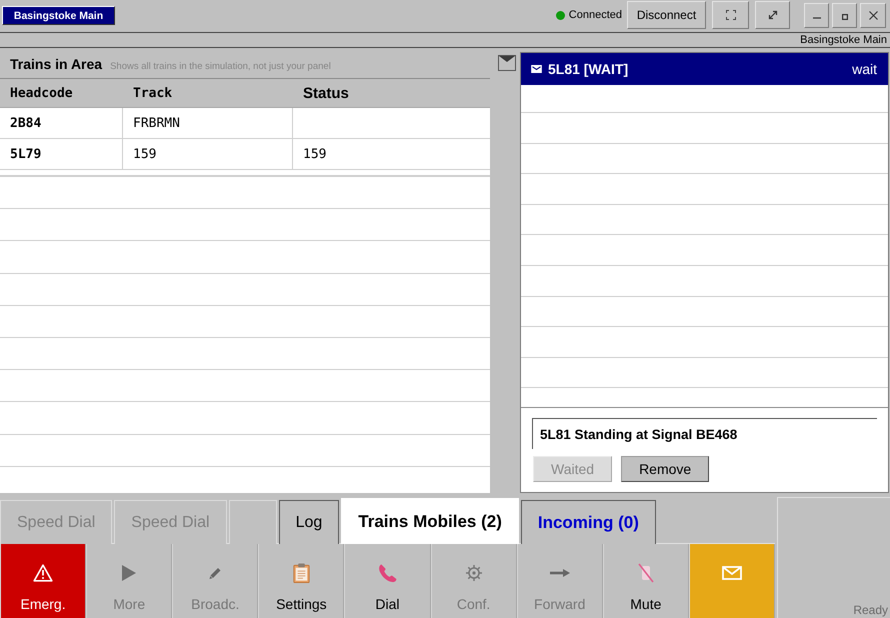  Describe the element at coordinates (665, 469) in the screenshot. I see `action-button: Remove` at that location.